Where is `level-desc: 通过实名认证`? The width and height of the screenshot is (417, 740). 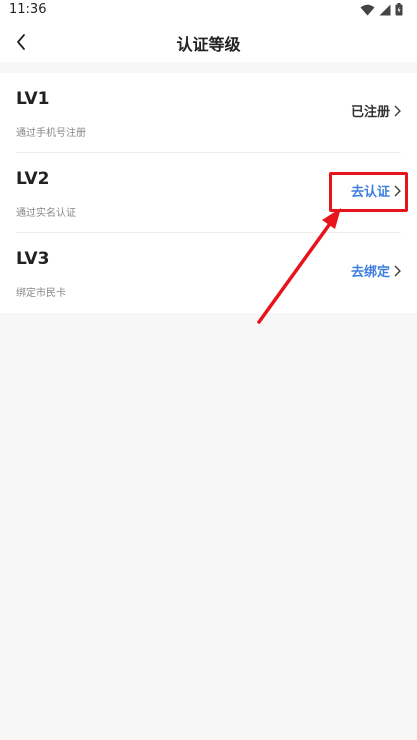
level-desc: 通过实名认证 is located at coordinates (46, 213).